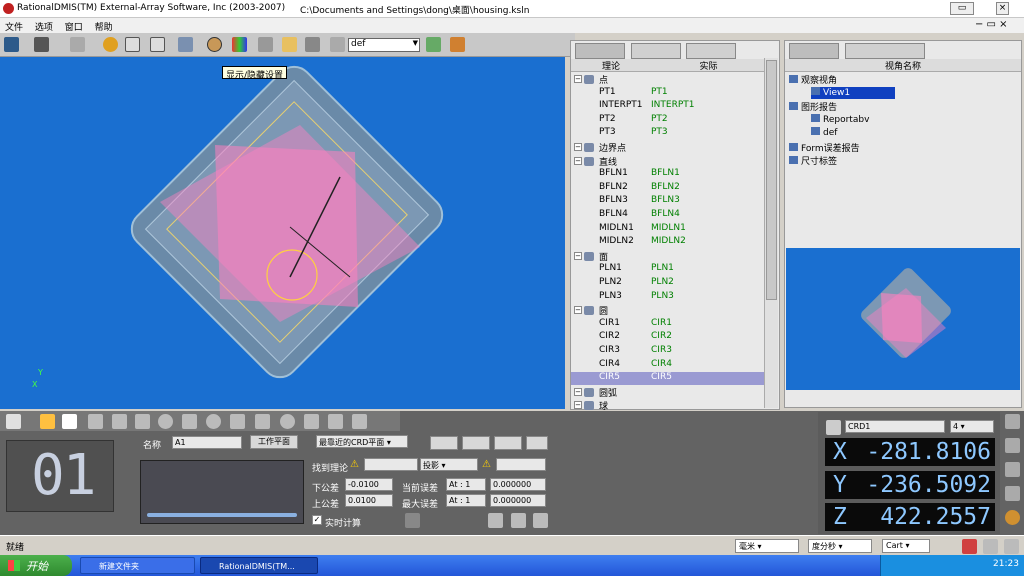 Image resolution: width=1024 pixels, height=576 pixels. I want to click on name-field: A1, so click(207, 442).